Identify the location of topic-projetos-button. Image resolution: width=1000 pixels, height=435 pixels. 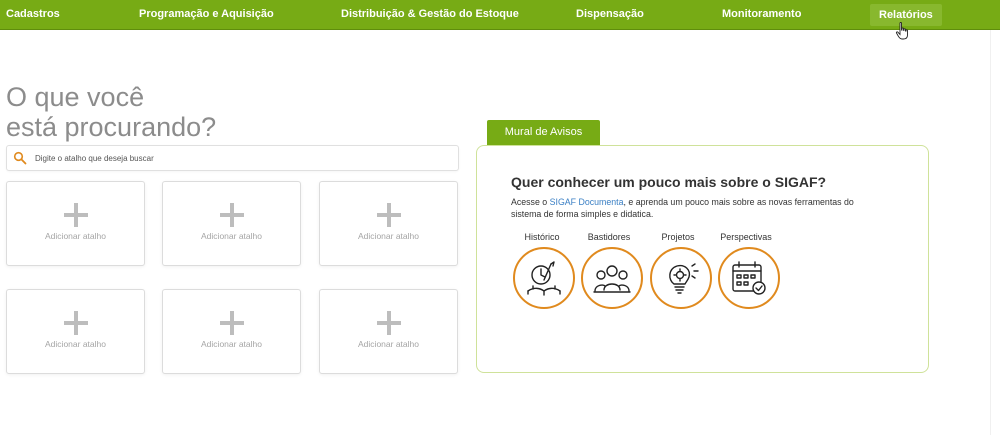
(681, 278).